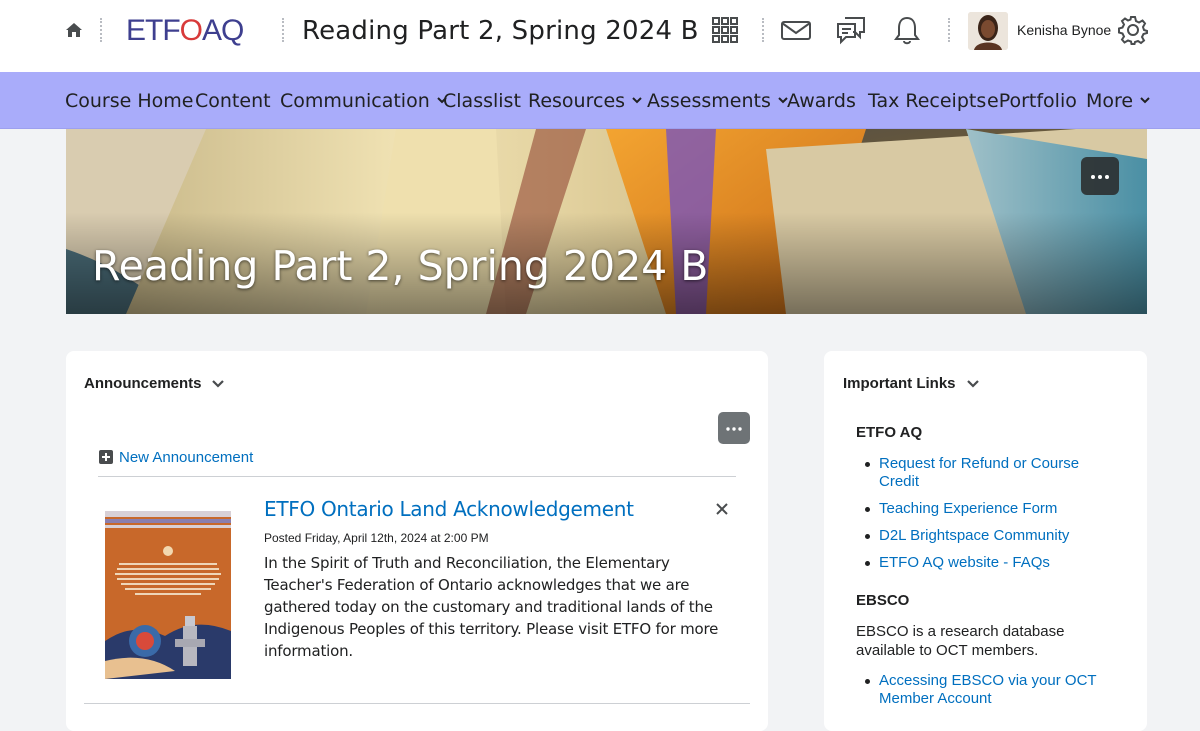 The width and height of the screenshot is (1200, 731). Describe the element at coordinates (851, 30) in the screenshot. I see `discussions-icon` at that location.